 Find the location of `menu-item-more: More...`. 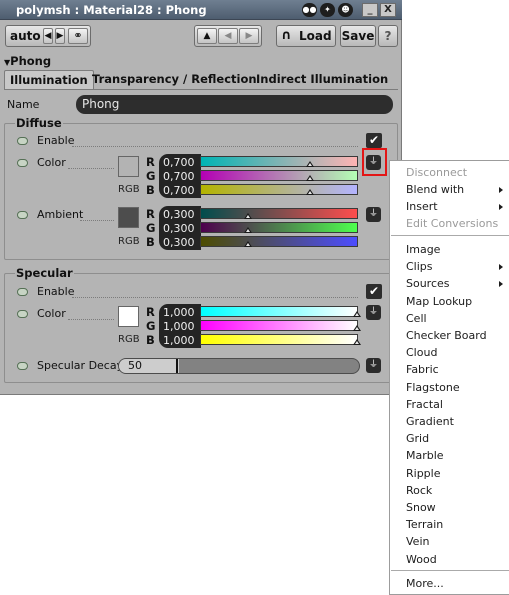

menu-item-more: More... is located at coordinates (425, 583).